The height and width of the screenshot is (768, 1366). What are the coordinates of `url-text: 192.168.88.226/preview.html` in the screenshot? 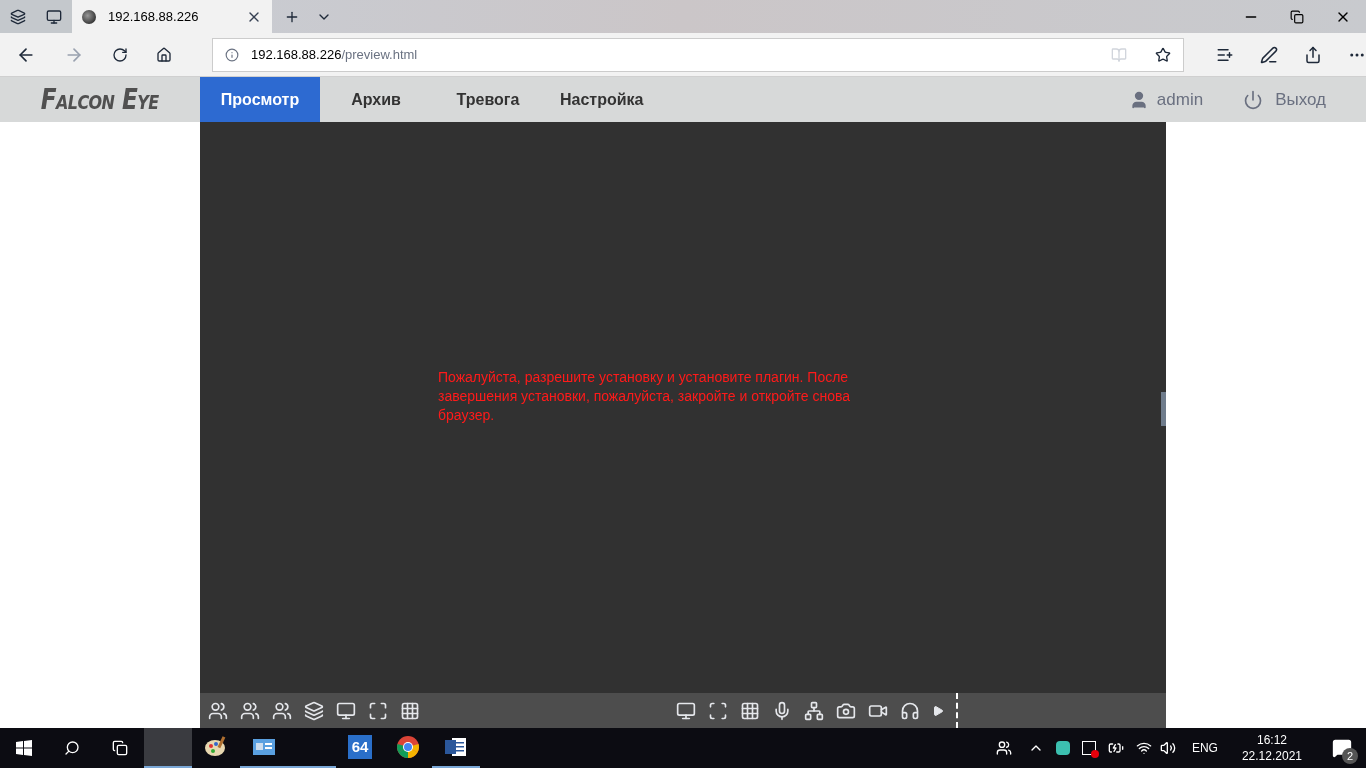 It's located at (335, 54).